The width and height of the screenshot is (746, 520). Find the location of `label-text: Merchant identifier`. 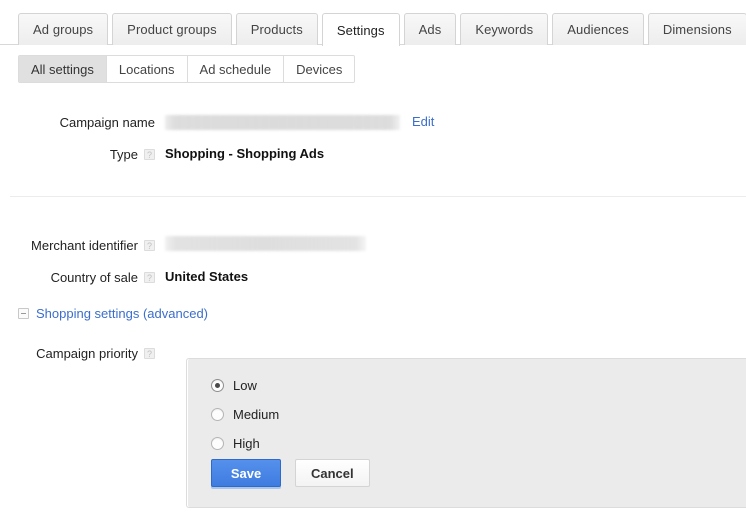

label-text: Merchant identifier is located at coordinates (84, 245).